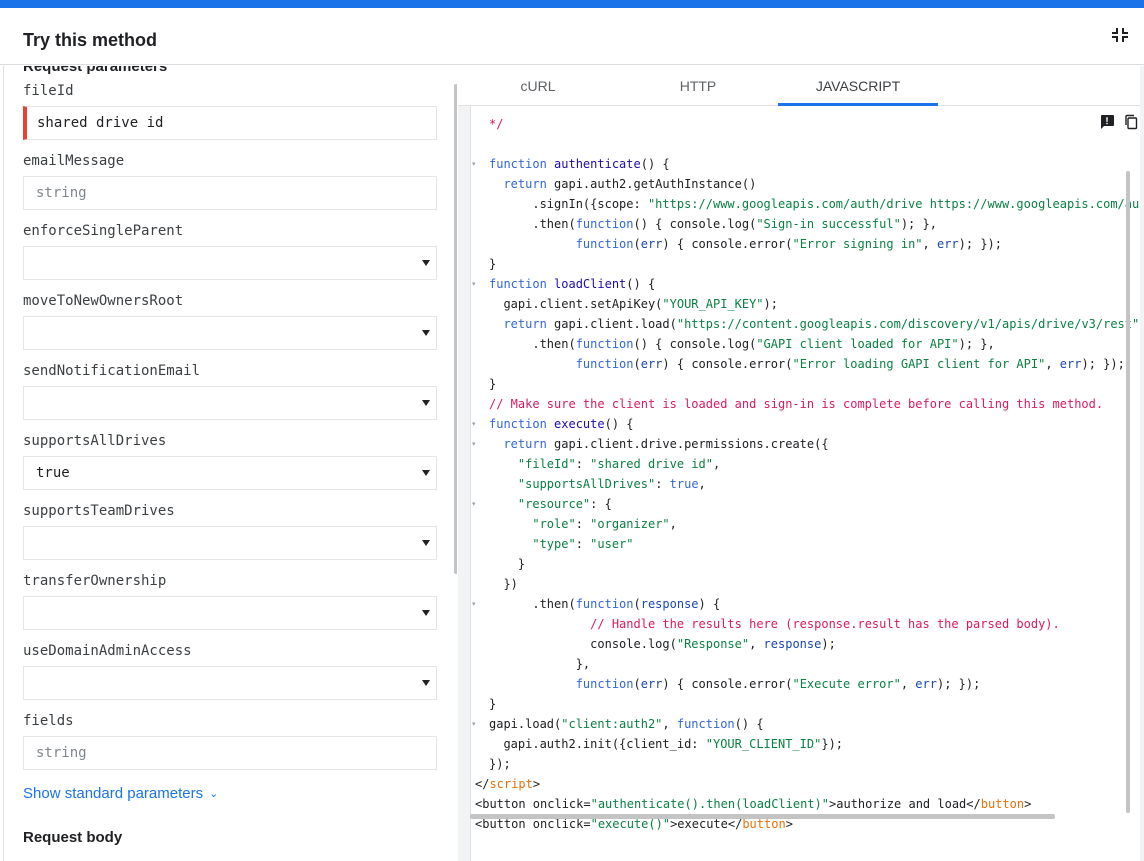 Image resolution: width=1144 pixels, height=861 pixels. I want to click on collapse-icon, so click(1119, 35).